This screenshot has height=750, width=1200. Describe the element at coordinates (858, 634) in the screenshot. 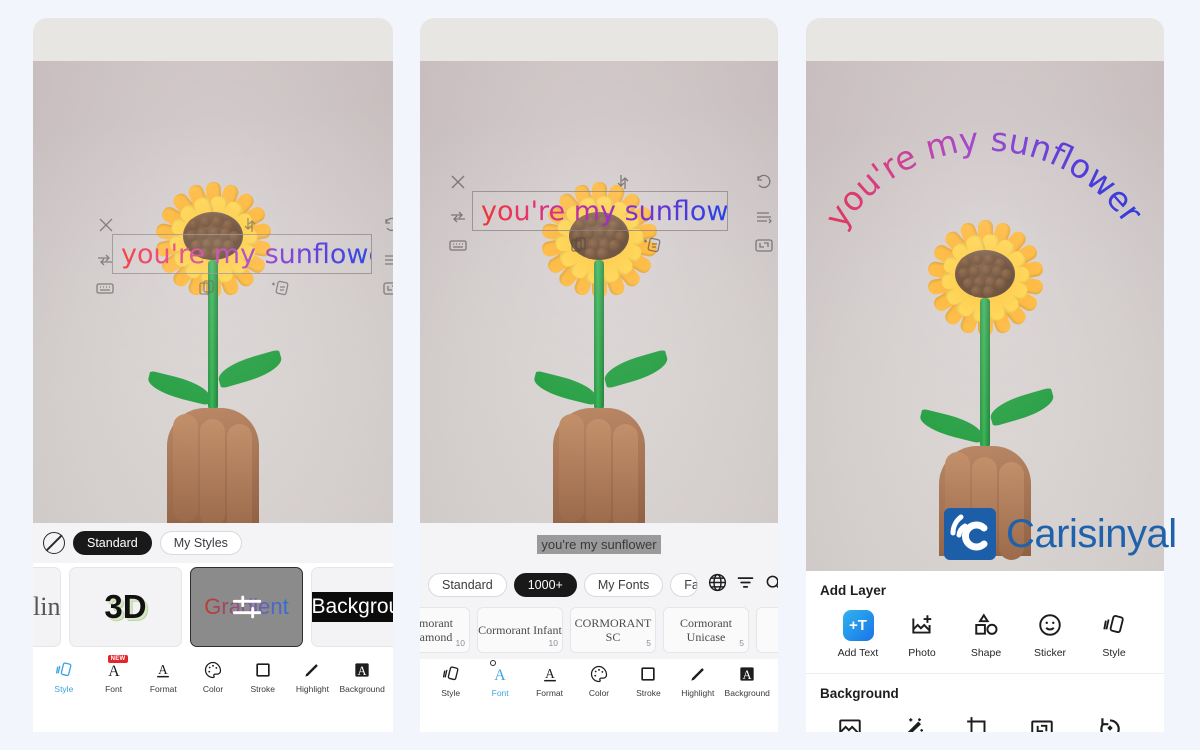

I see `add-text-button: +T Add Text` at that location.